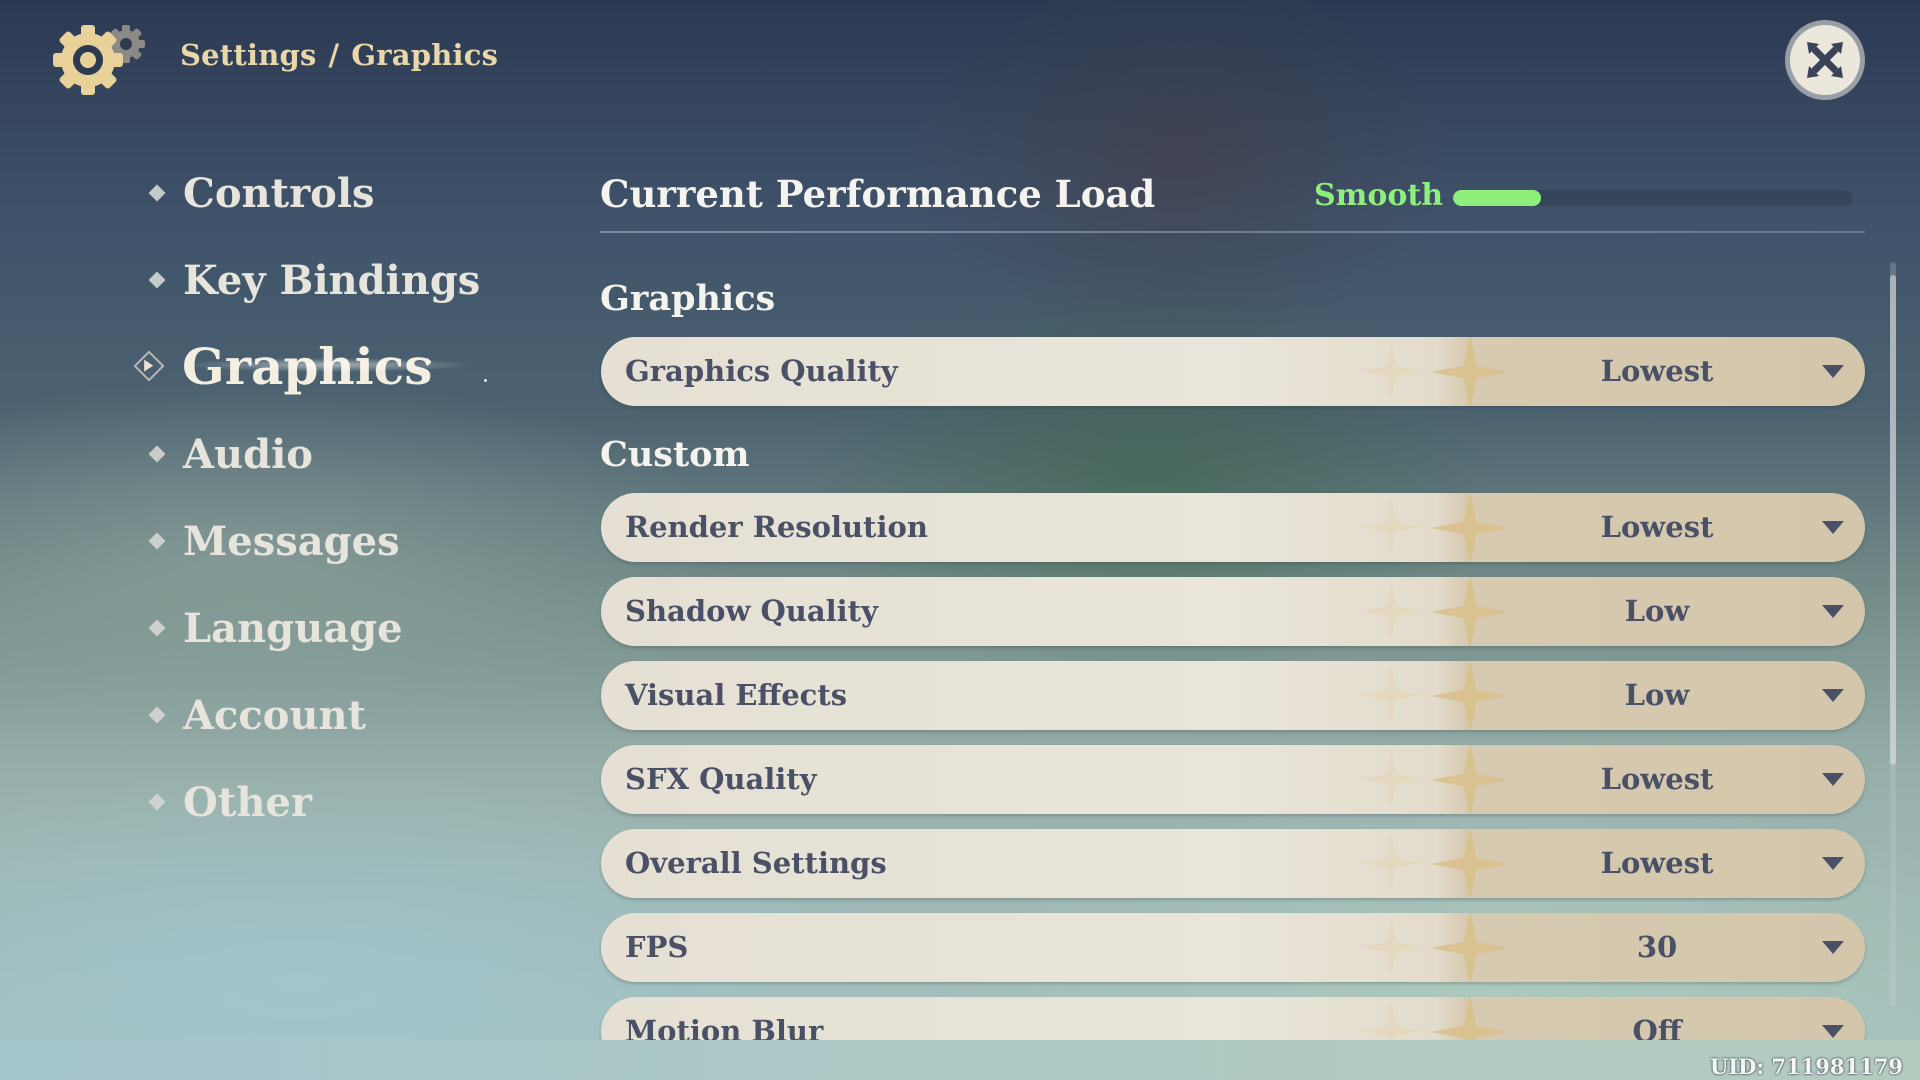 This screenshot has height=1080, width=1920. I want to click on section-heading-custom: Custom, so click(675, 454).